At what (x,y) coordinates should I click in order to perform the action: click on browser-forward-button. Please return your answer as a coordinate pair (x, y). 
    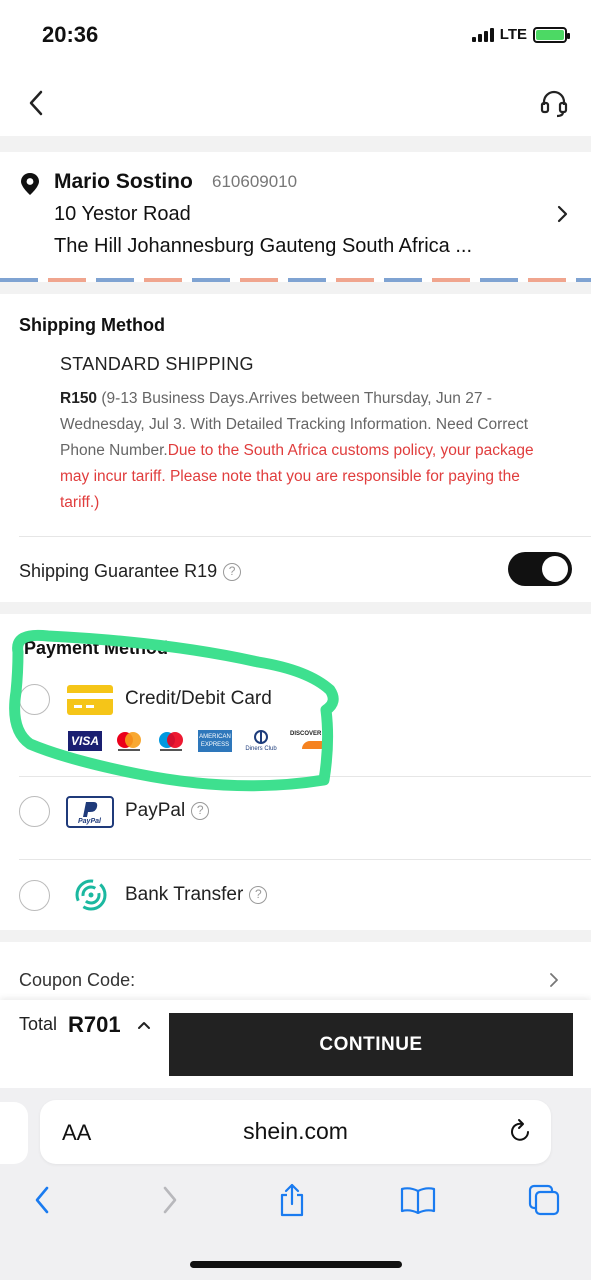
    Looking at the image, I should click on (170, 1200).